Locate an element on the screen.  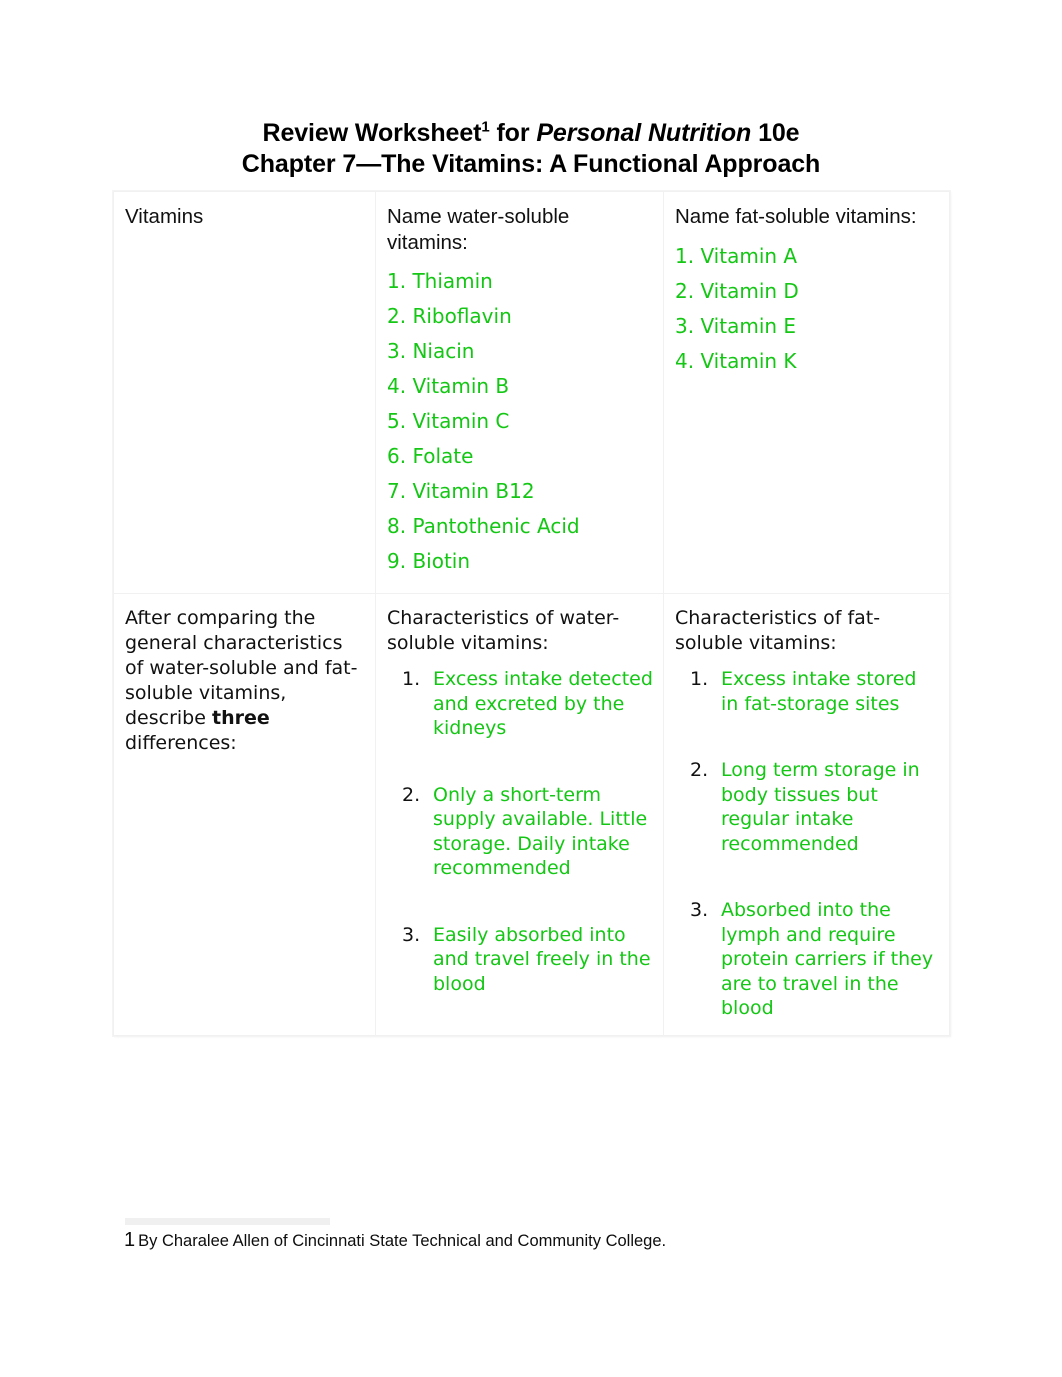
footnote-marker: 1 is located at coordinates (130, 1240).